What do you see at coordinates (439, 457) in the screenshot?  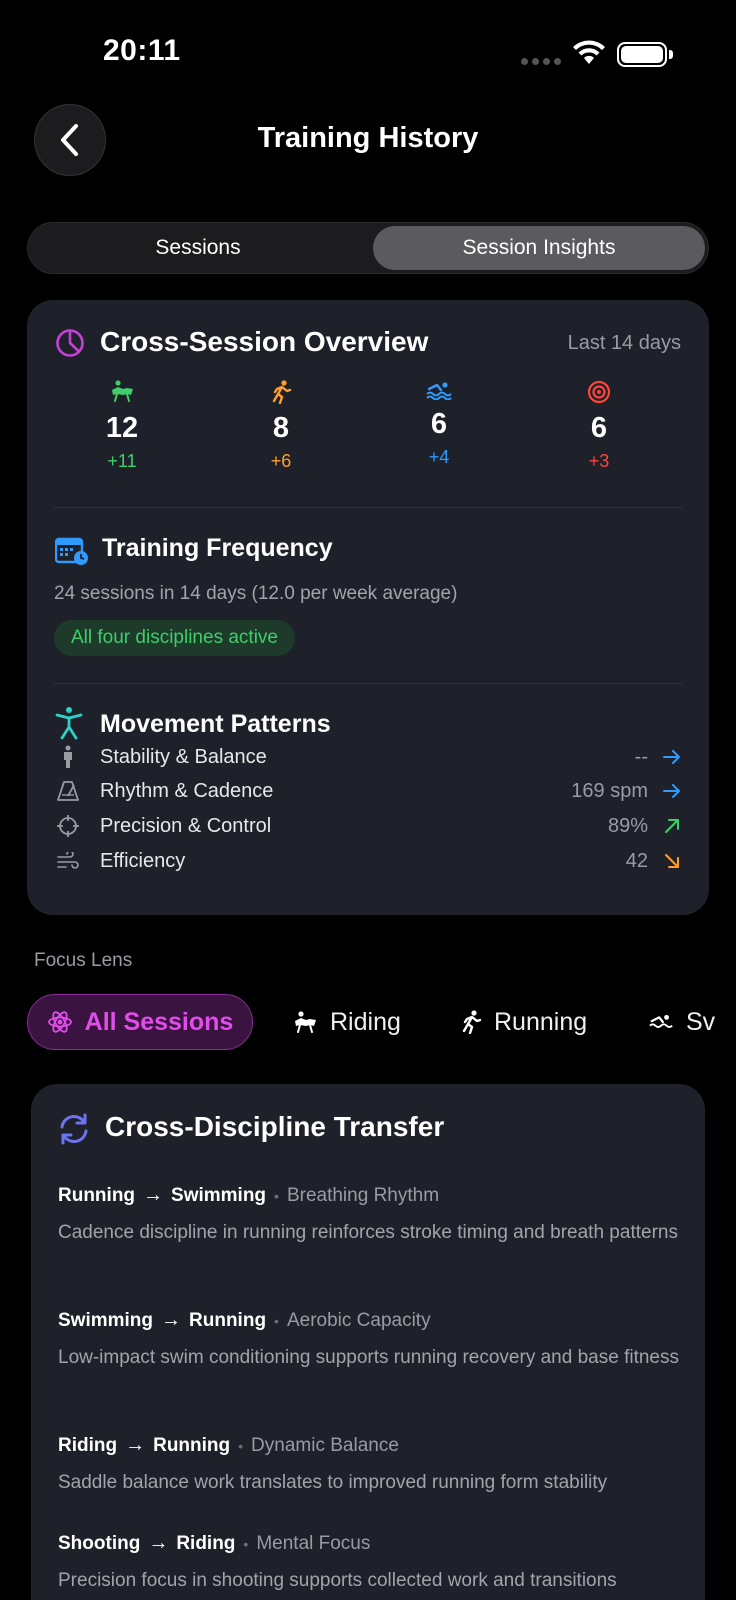 I see `stat-delta: +4` at bounding box center [439, 457].